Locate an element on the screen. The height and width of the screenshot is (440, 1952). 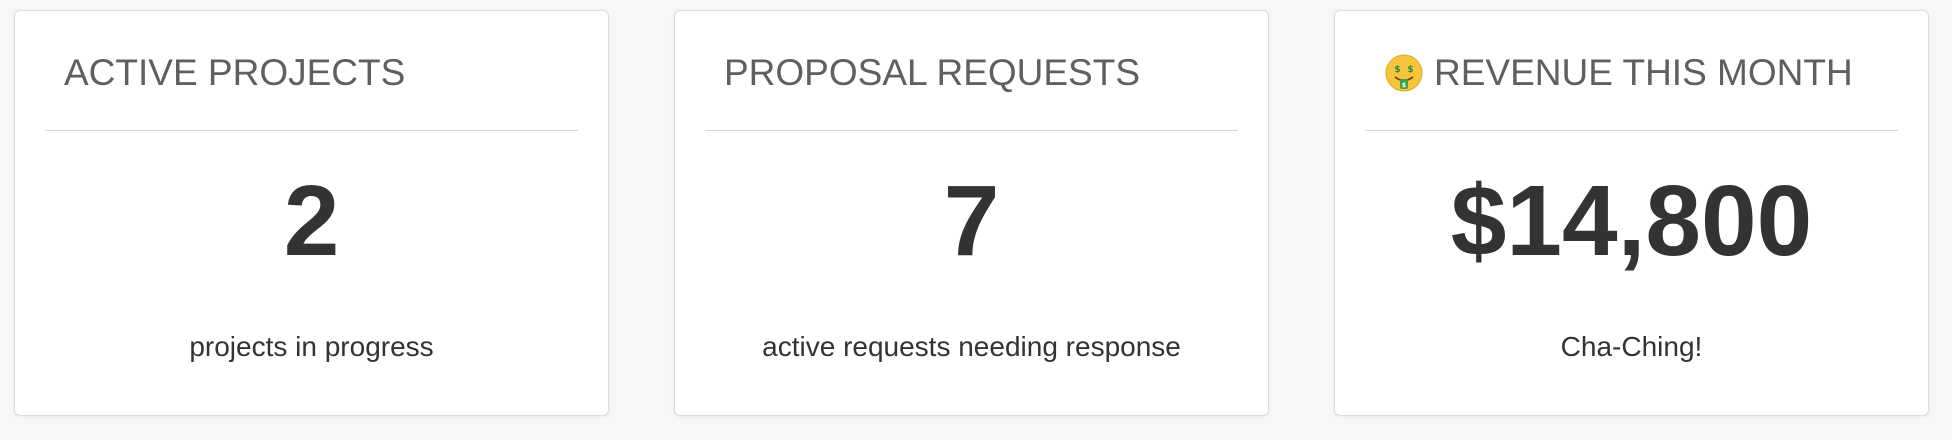
card-header: $ $ $ REVENUE THIS MONTH is located at coordinates (1631, 71).